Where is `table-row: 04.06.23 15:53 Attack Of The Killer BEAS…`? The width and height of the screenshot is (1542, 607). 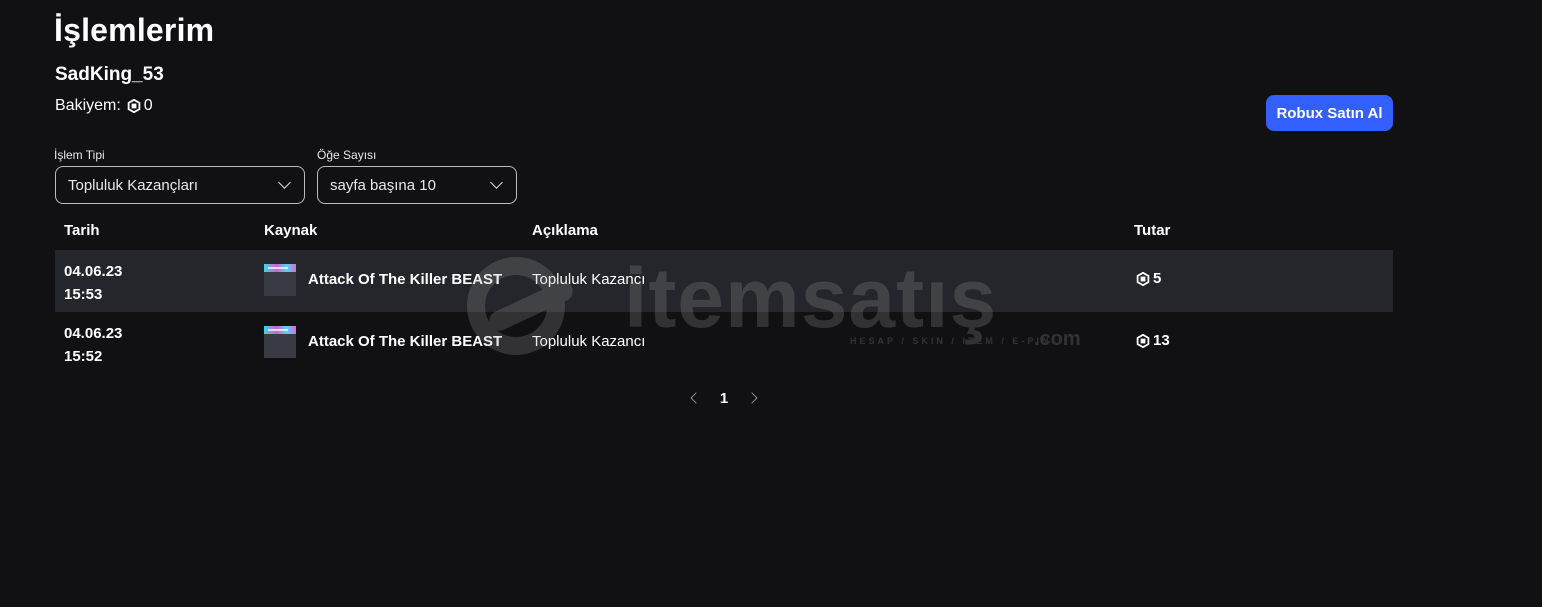
table-row: 04.06.23 15:53 Attack Of The Killer BEAS… is located at coordinates (724, 281).